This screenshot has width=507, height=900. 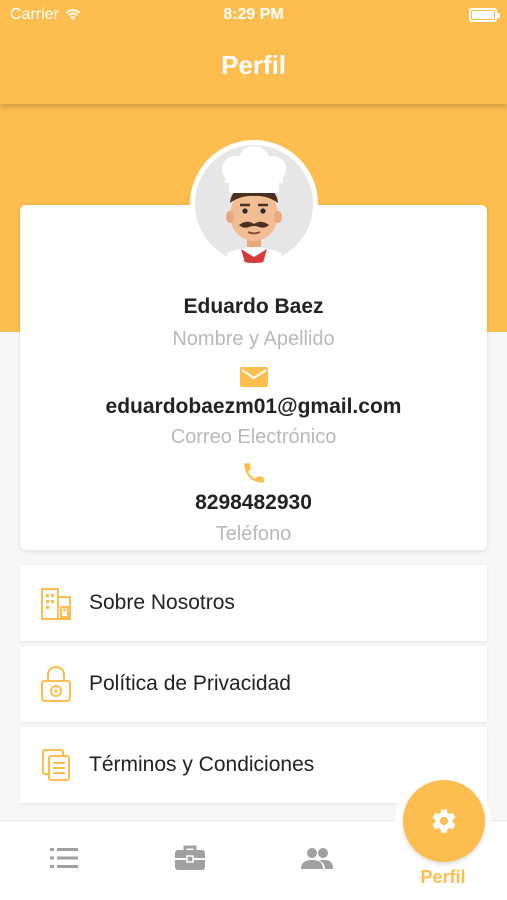 I want to click on profile-name: Eduardo Baez, so click(x=253, y=306).